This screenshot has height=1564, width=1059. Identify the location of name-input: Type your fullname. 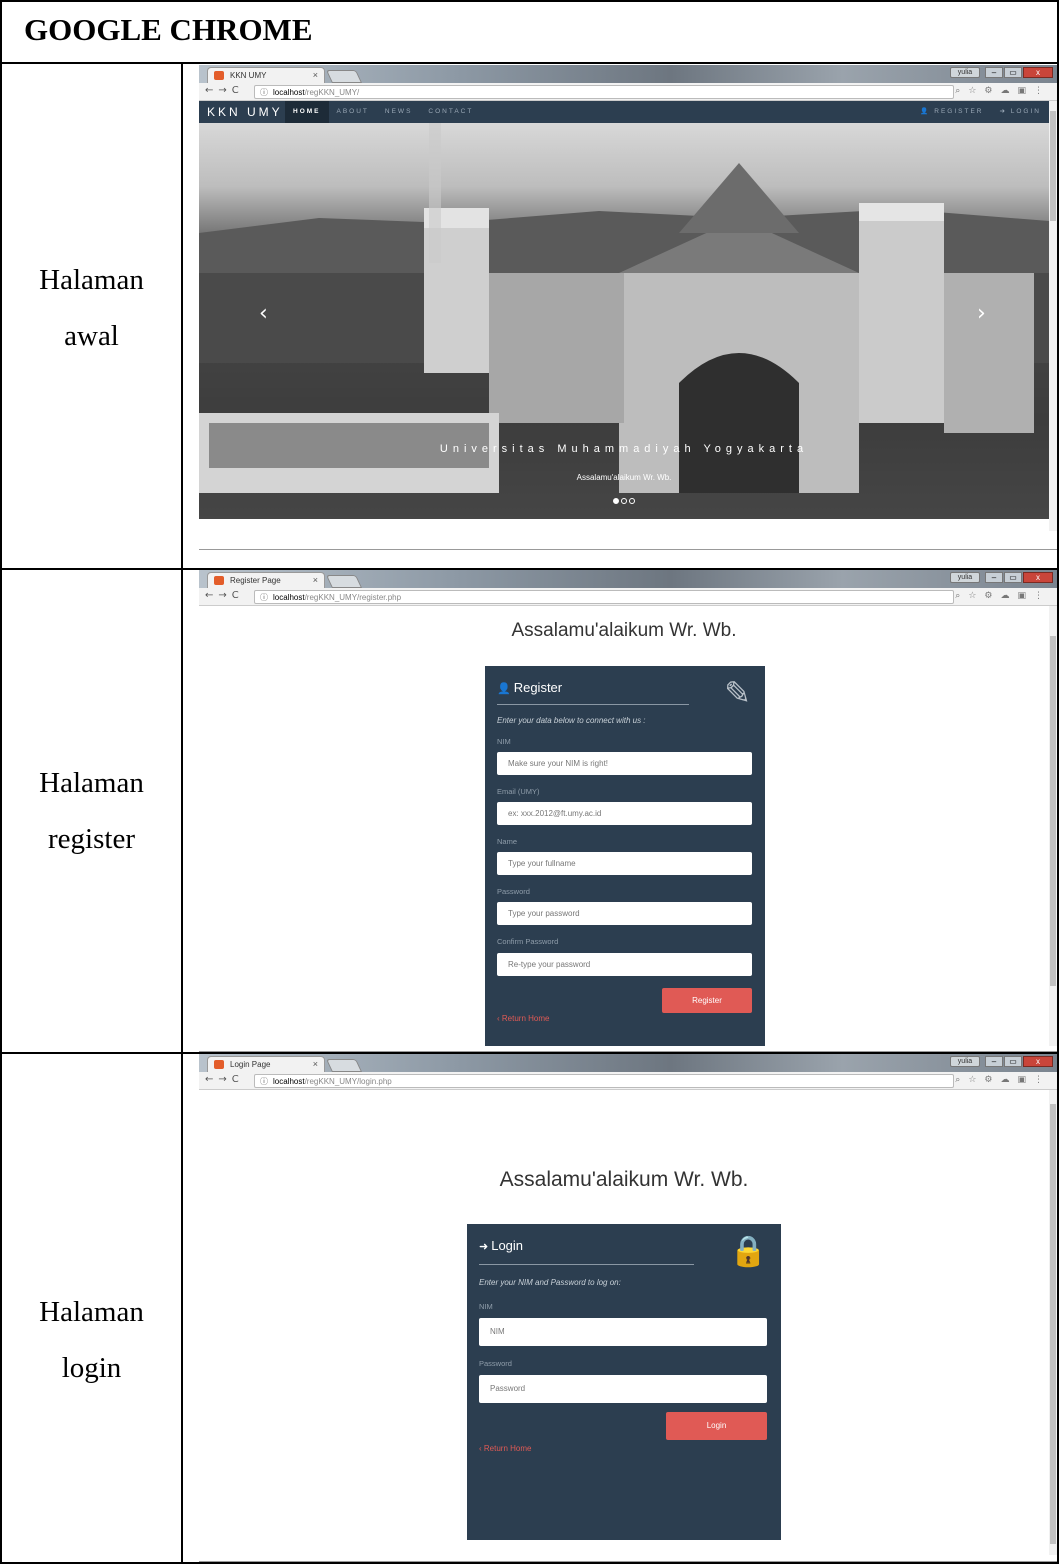
(624, 863).